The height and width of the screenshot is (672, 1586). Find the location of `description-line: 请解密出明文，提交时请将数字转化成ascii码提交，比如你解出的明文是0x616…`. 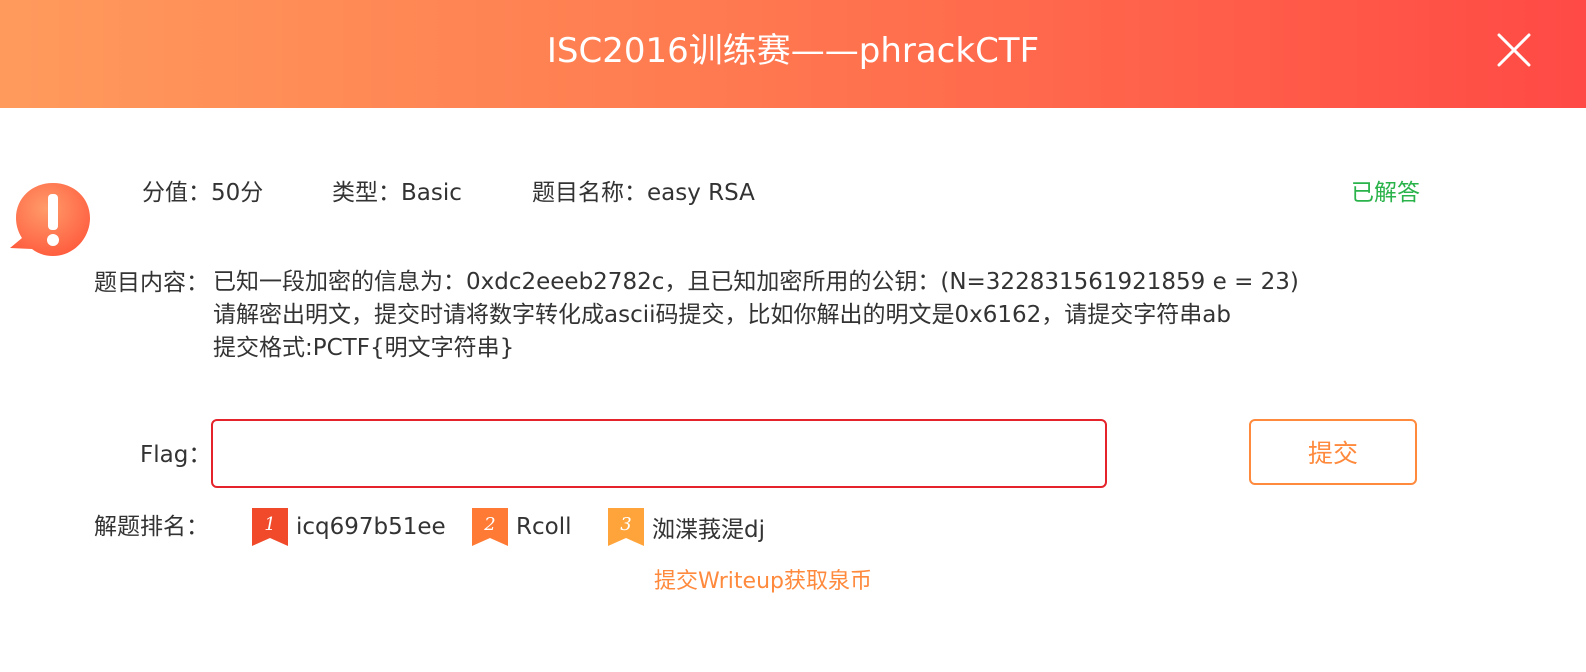

description-line: 请解密出明文，提交时请将数字转化成ascii码提交，比如你解出的明文是0x616… is located at coordinates (722, 315).